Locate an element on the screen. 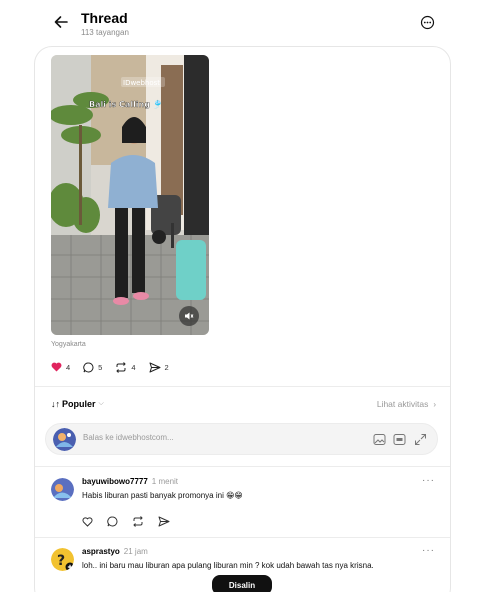 Image resolution: width=500 pixels, height=592 pixels. repost-button: 4 is located at coordinates (125, 367).